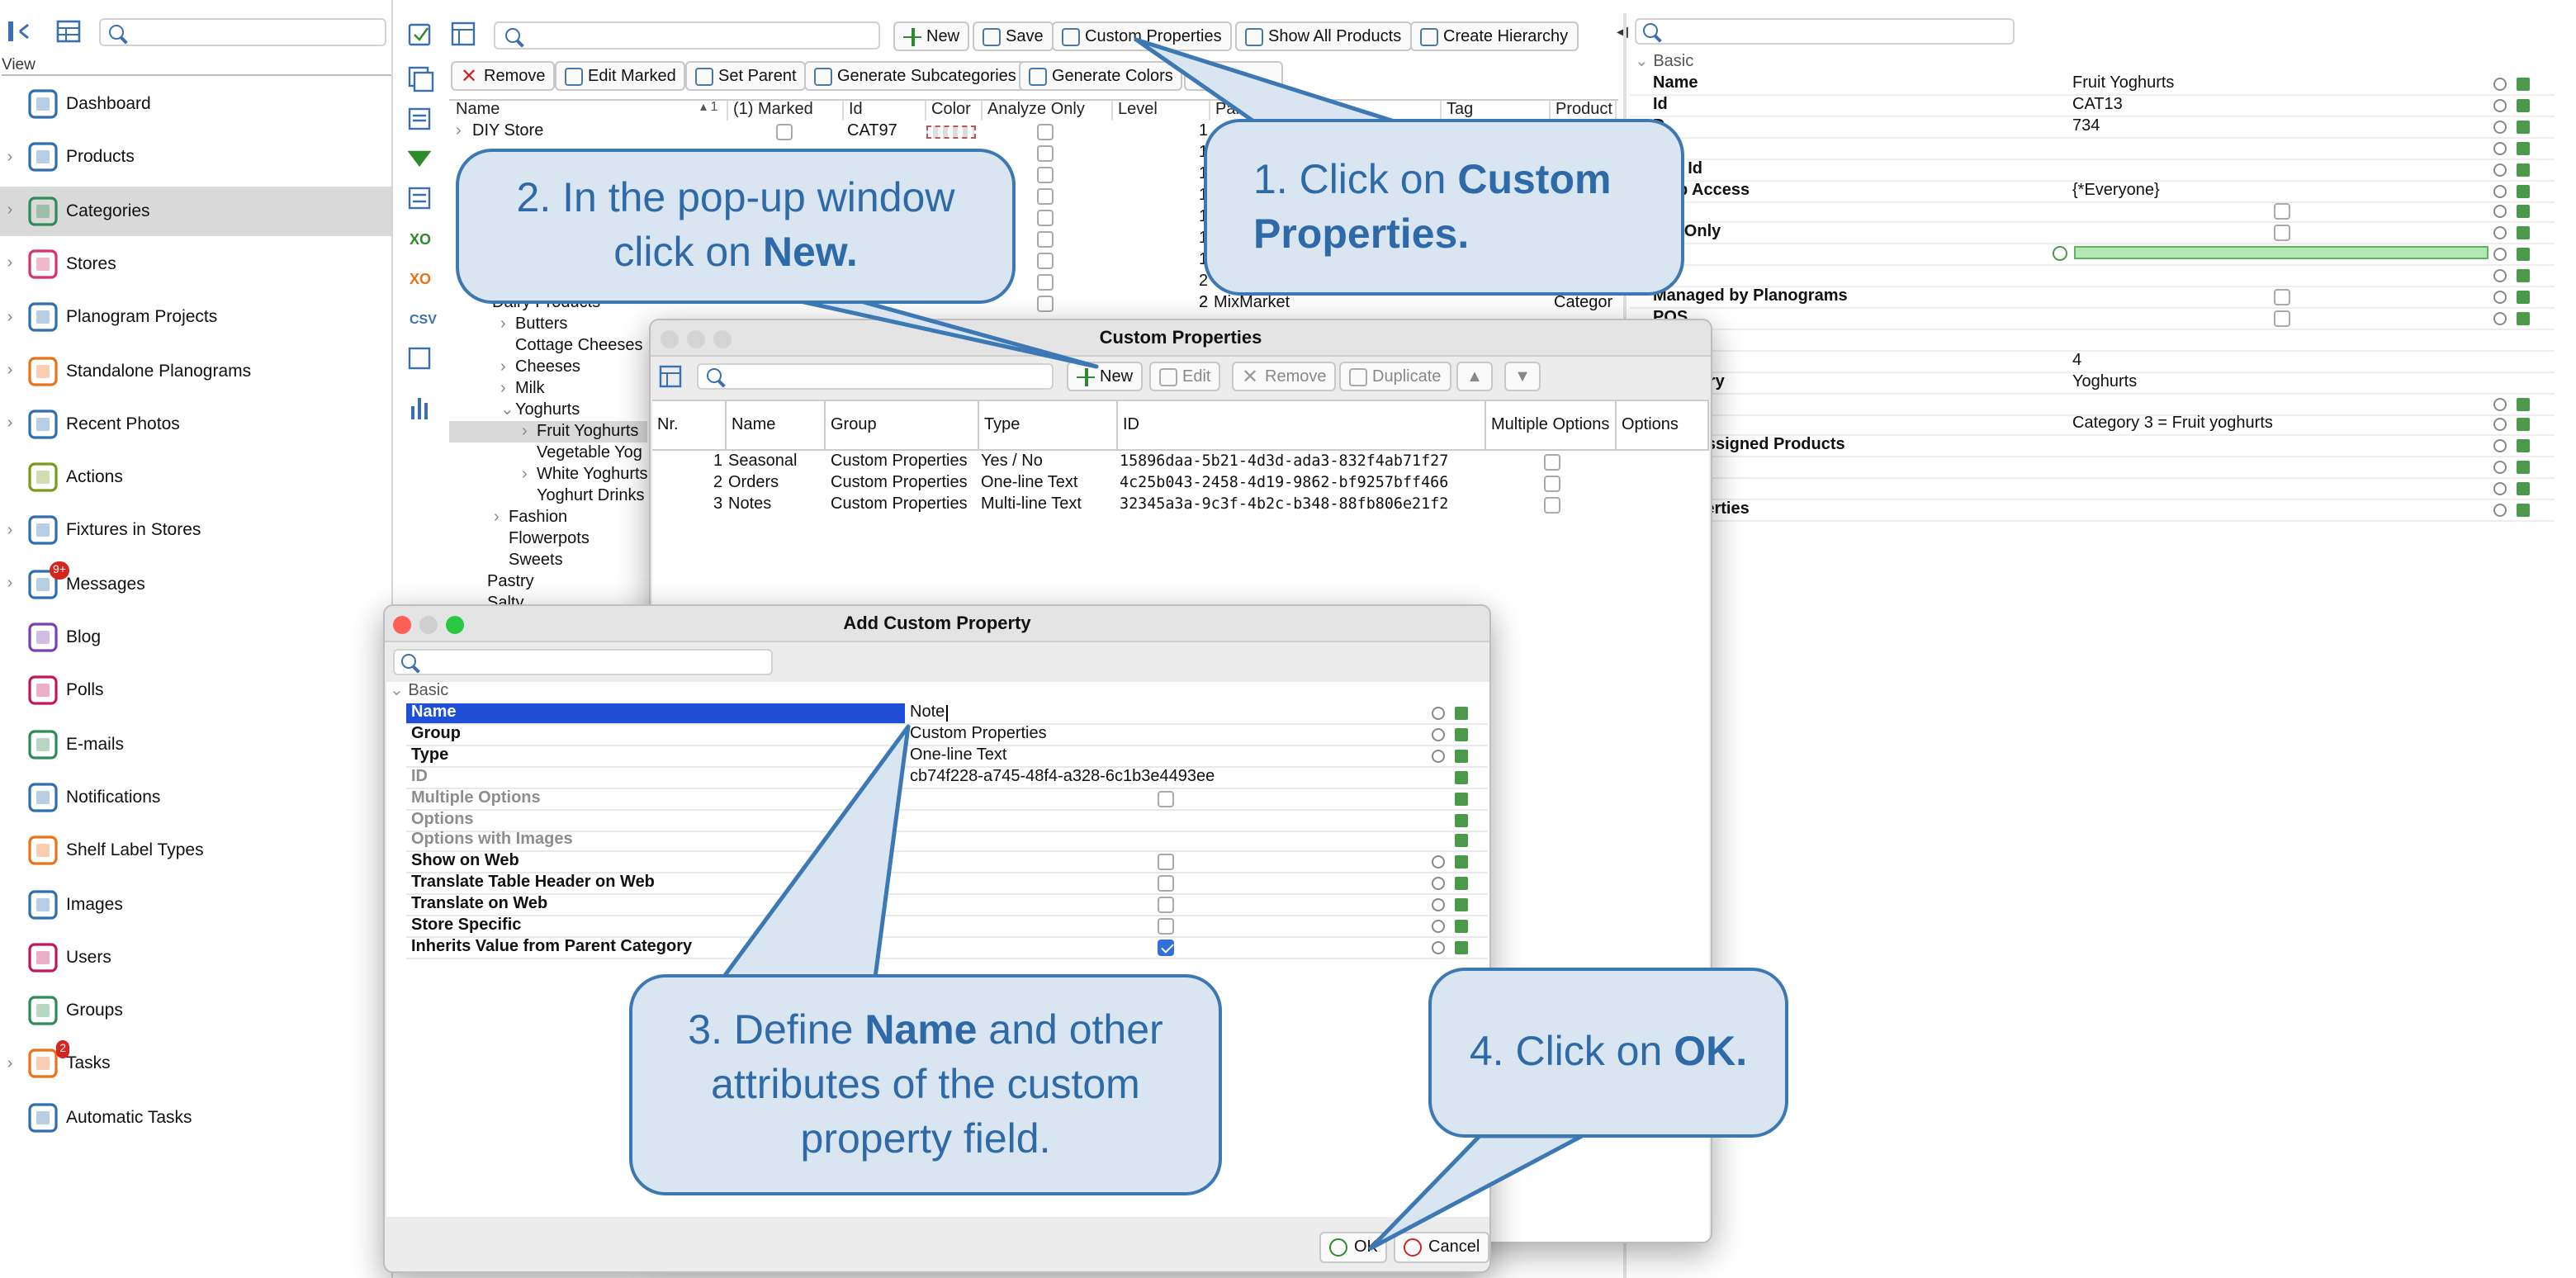  Describe the element at coordinates (943, 332) in the screenshot. I see `callout-2-pointer` at that location.